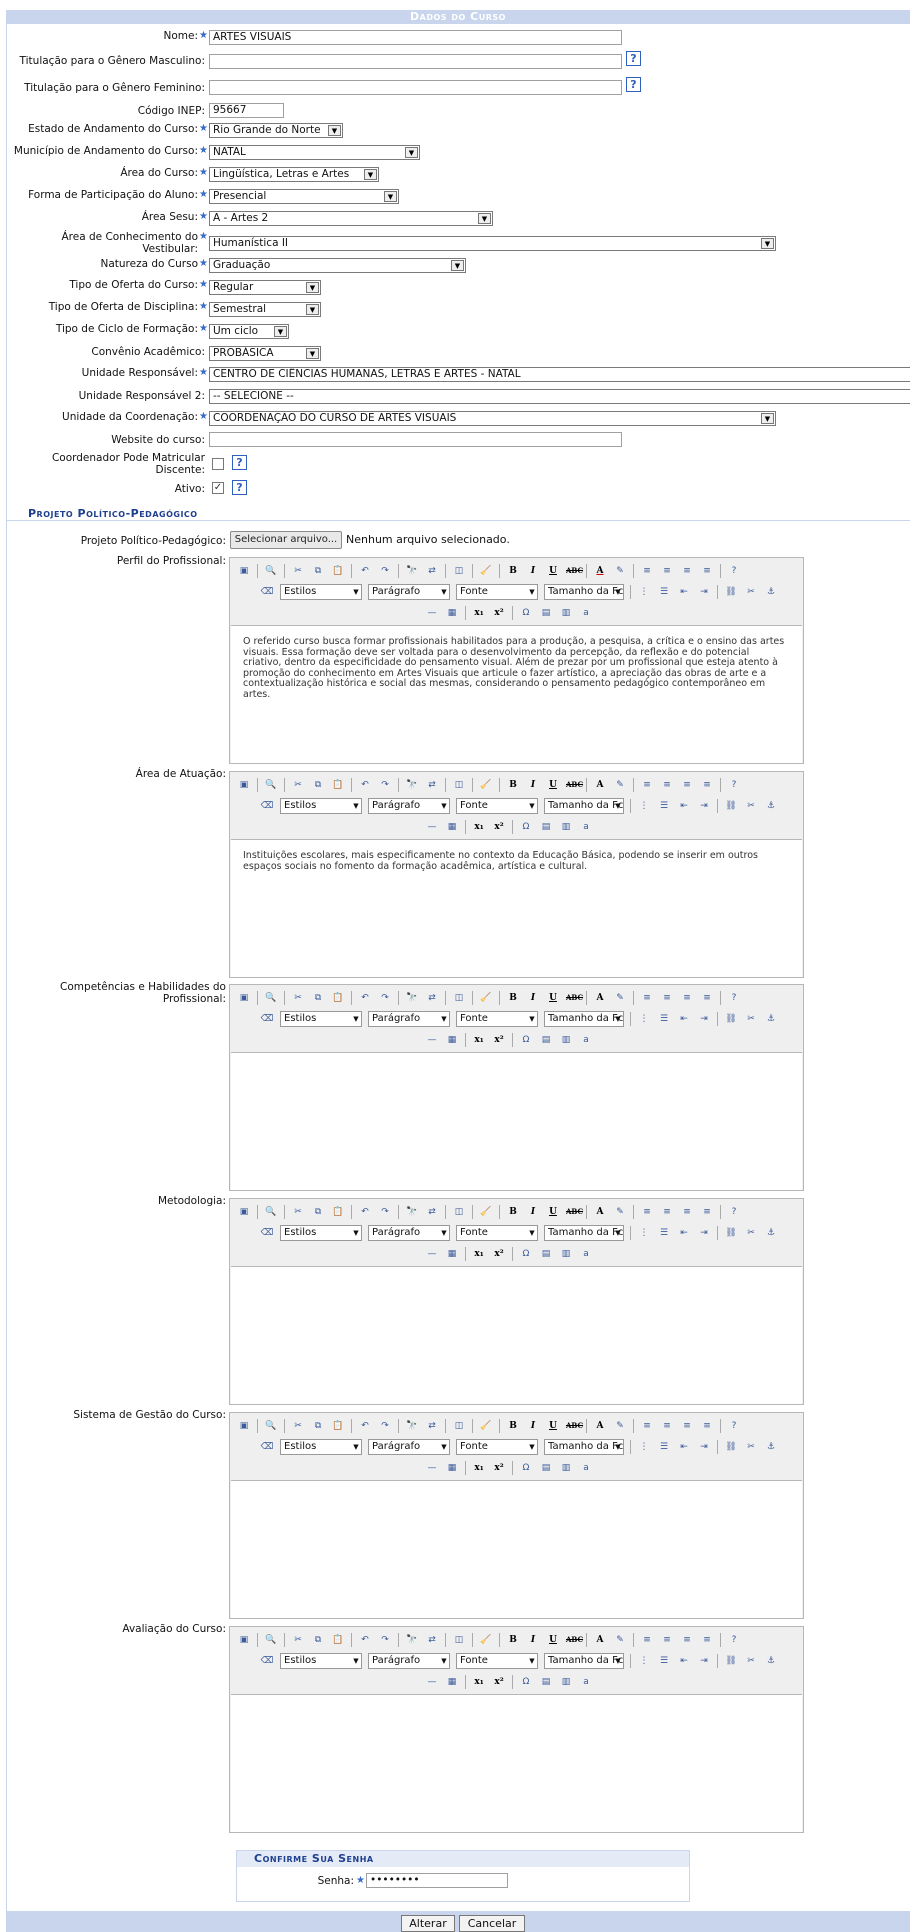  Describe the element at coordinates (584, 1019) in the screenshot. I see `size-combo: Tamanho da Fc ▼` at that location.